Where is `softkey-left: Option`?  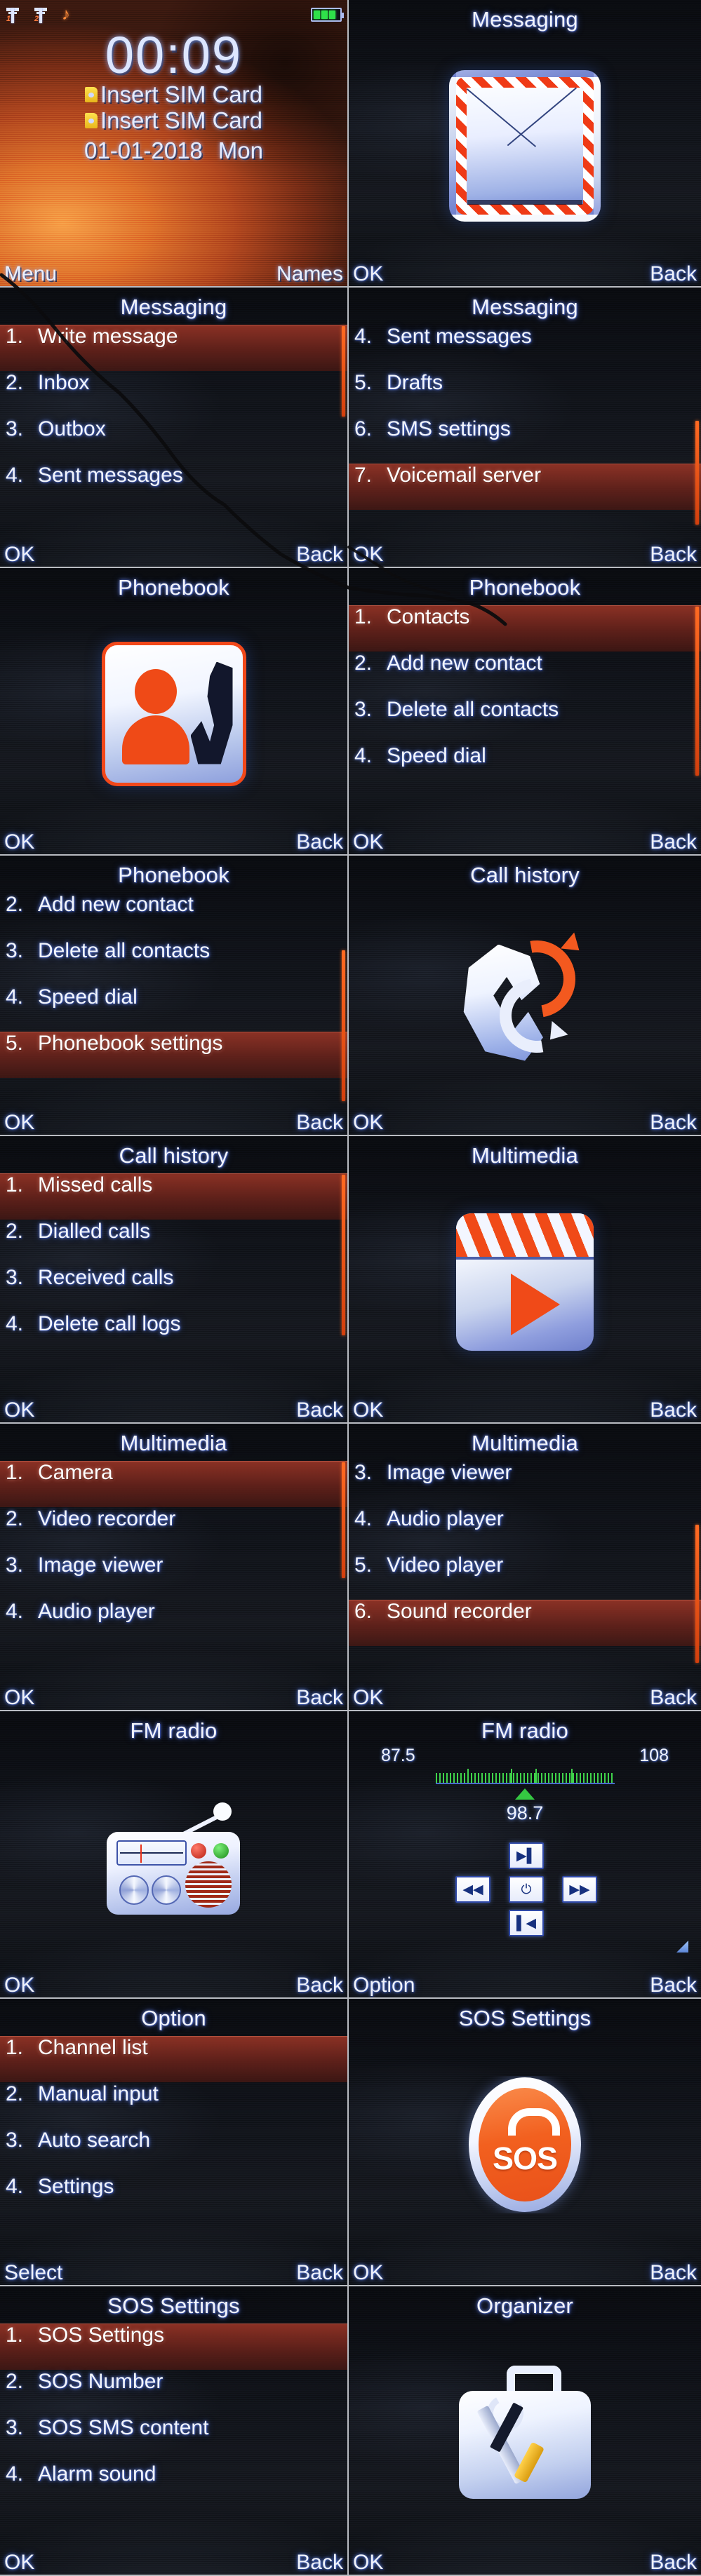 softkey-left: Option is located at coordinates (384, 1985).